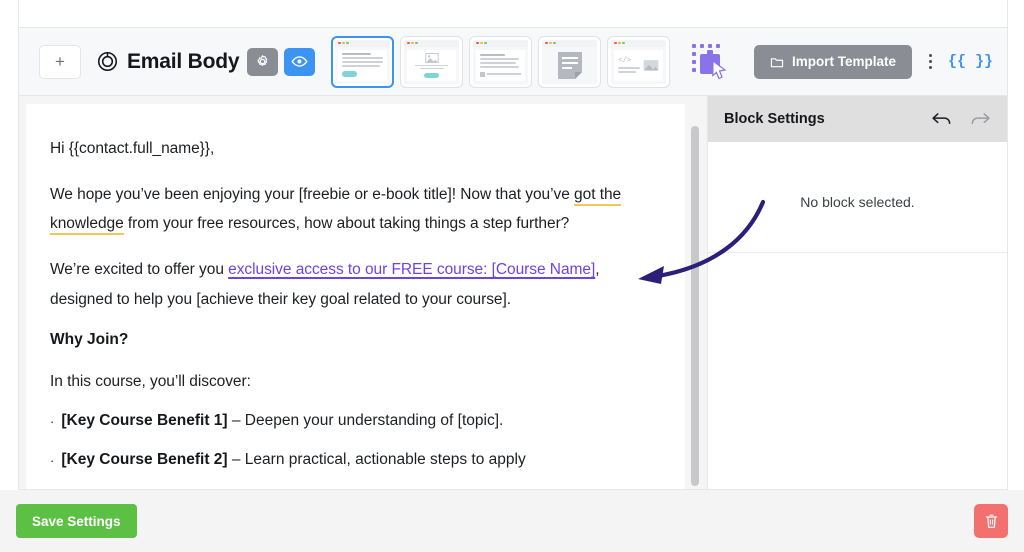 The image size is (1024, 552). I want to click on canvas-scrollbar, so click(695, 306).